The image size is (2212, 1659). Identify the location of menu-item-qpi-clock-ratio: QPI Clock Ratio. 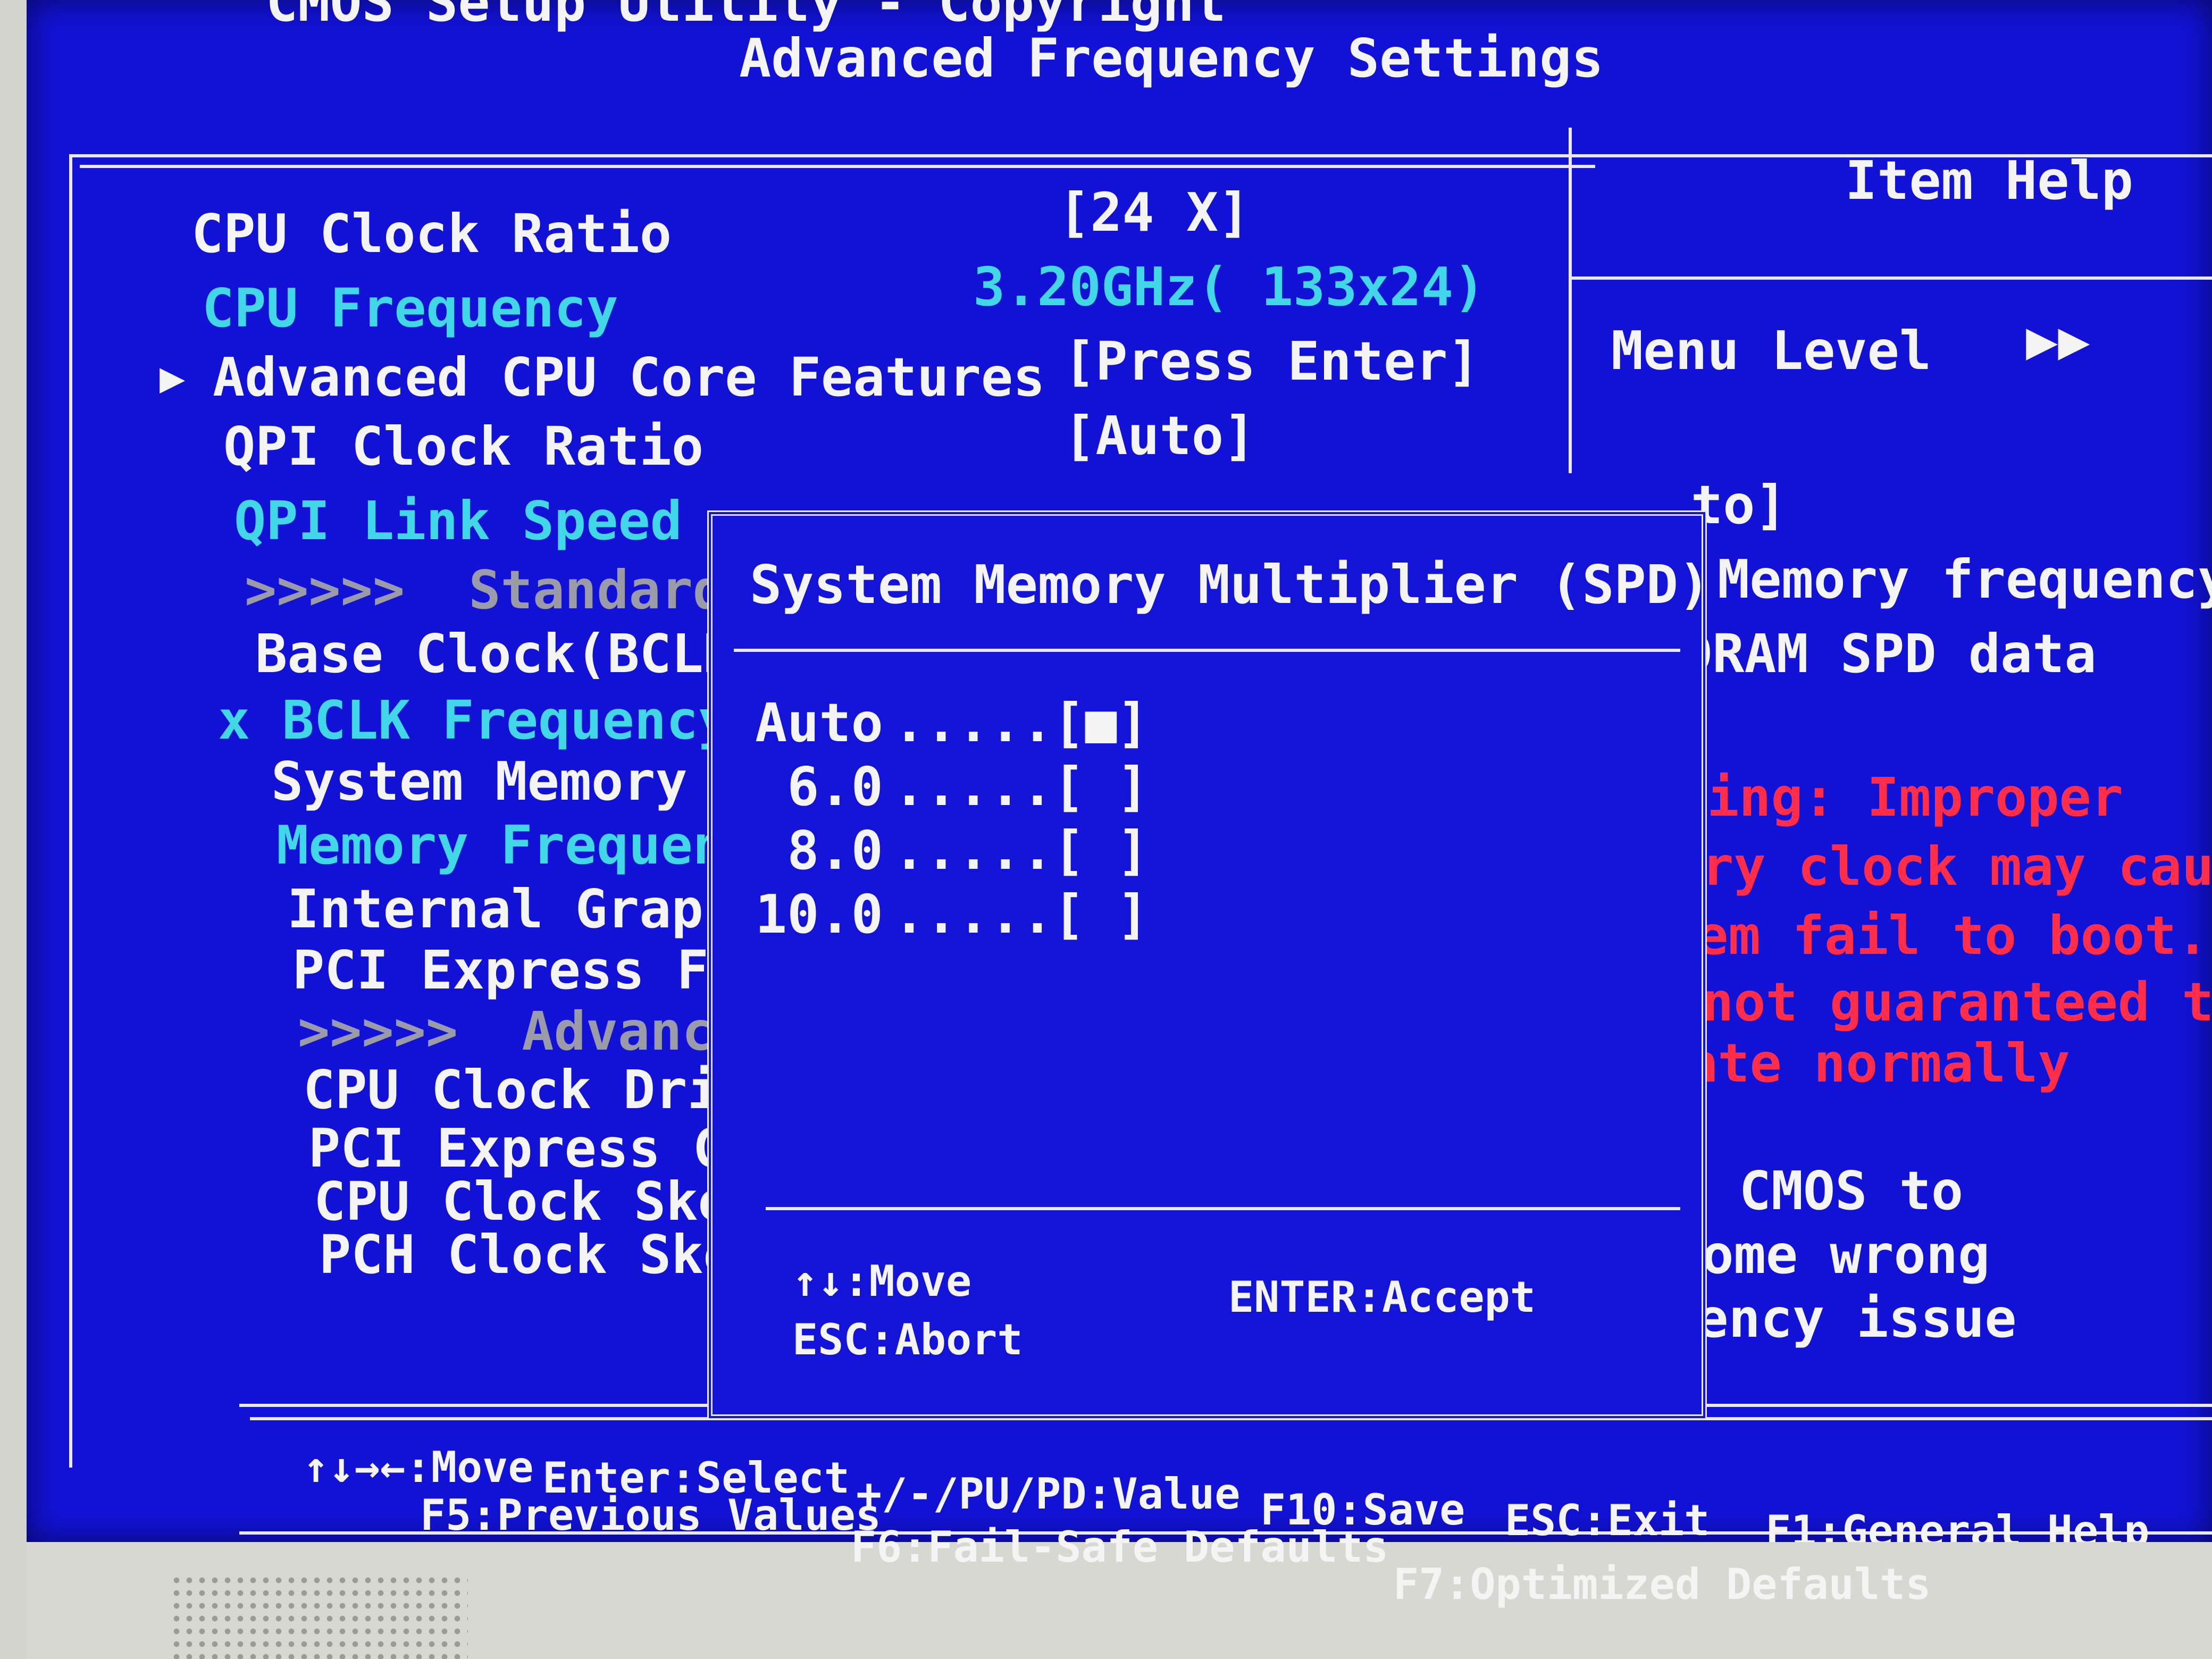
(463, 446).